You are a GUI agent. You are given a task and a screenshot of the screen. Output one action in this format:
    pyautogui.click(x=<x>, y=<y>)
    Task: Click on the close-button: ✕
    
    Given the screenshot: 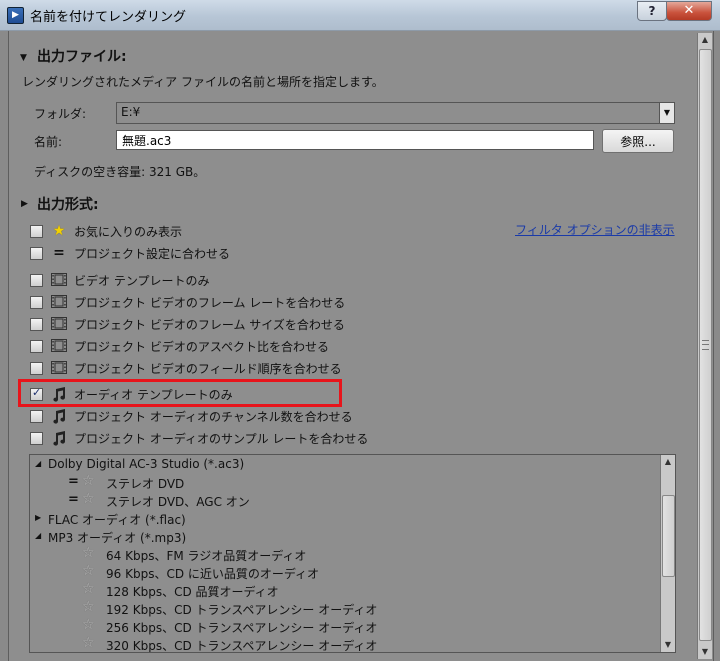 What is the action you would take?
    pyautogui.click(x=689, y=11)
    